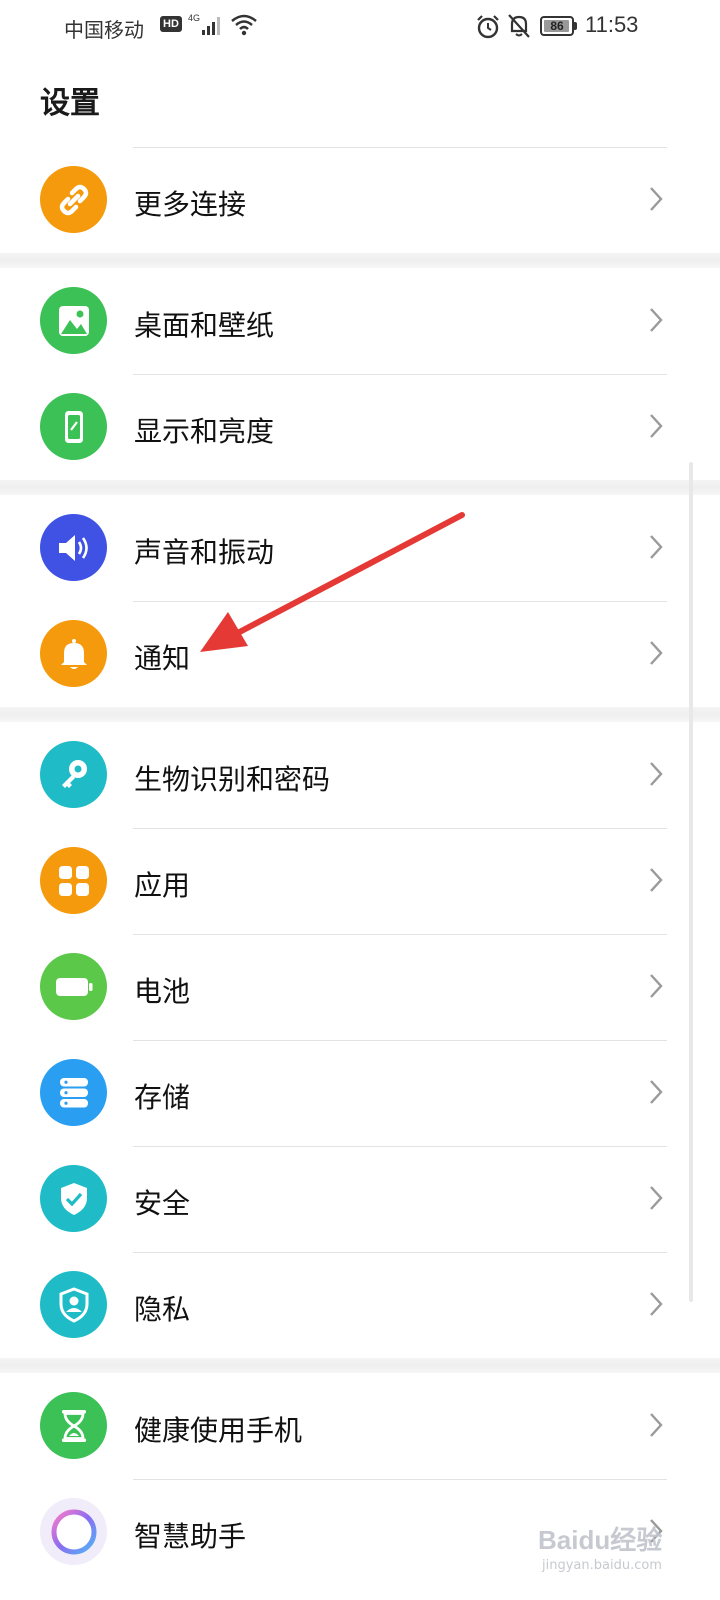 Image resolution: width=720 pixels, height=1600 pixels. Describe the element at coordinates (162, 1203) in the screenshot. I see `settings-item-label: 安全` at that location.